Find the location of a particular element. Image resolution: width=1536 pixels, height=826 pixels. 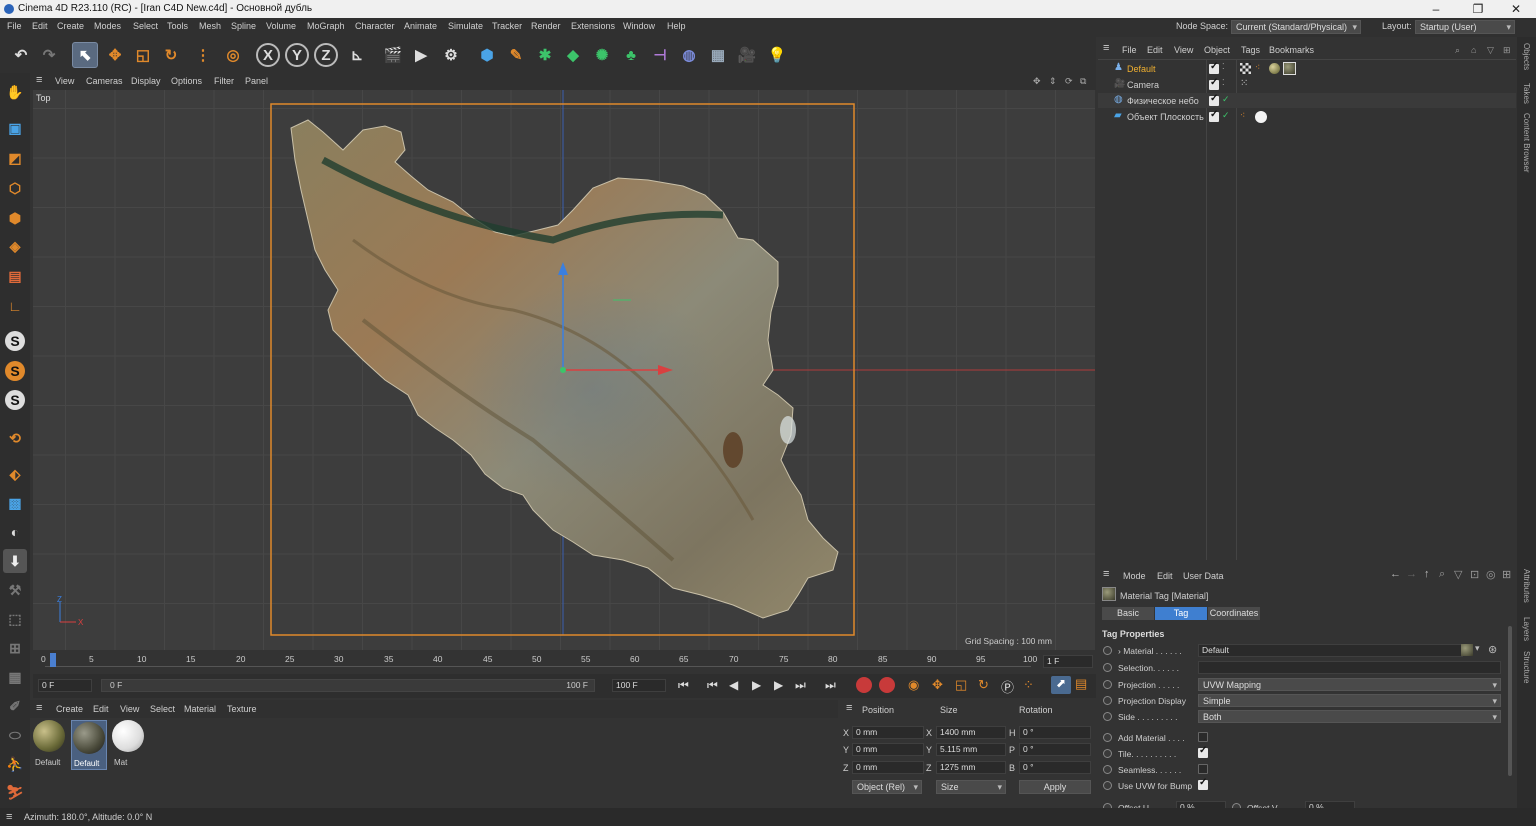

tab-content-browser: Content Browser is located at coordinates (1526, 143).